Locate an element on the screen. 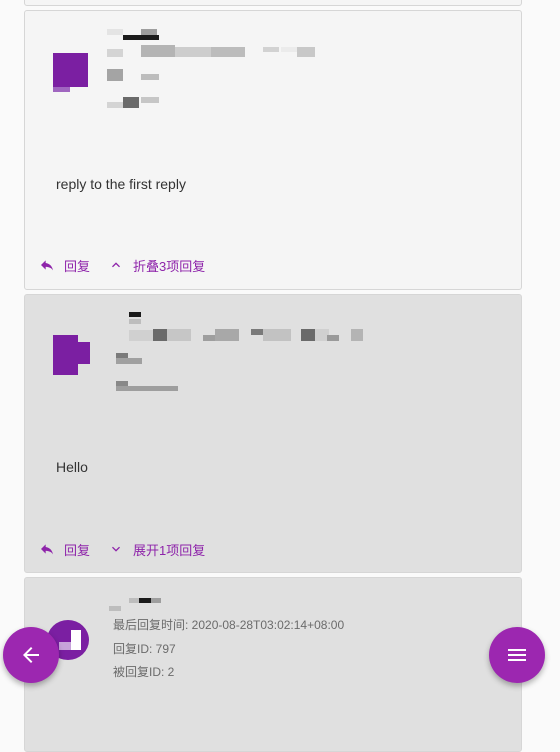 The height and width of the screenshot is (752, 560). collapse-replies-button: 折叠3项回复 is located at coordinates (156, 265).